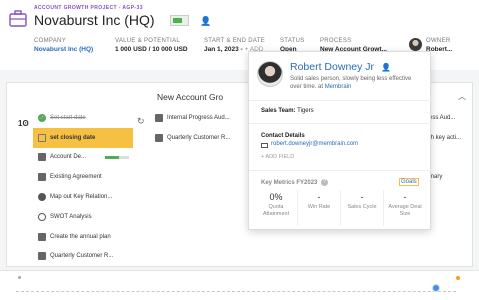 This screenshot has height=300, width=479. What do you see at coordinates (83, 137) in the screenshot?
I see `list-item: set closing date` at bounding box center [83, 137].